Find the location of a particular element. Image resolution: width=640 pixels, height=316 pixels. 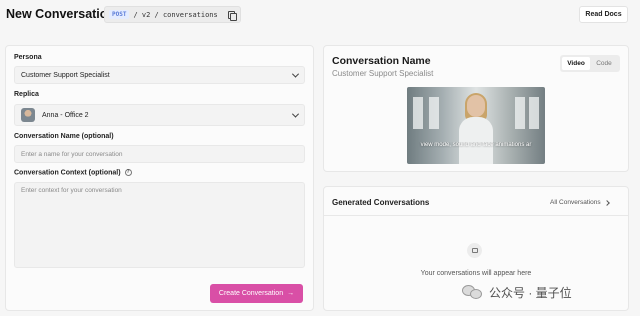

tab-code: Code is located at coordinates (604, 63).